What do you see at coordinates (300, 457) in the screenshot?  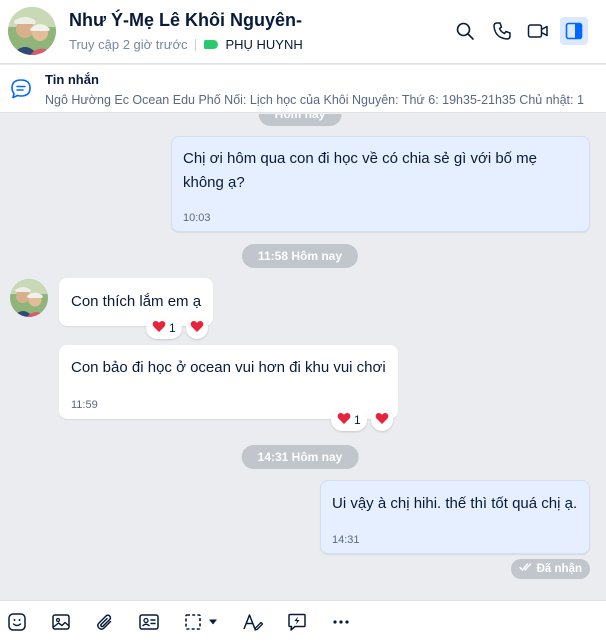 I see `time-divider: 14:31 Hôm nay` at bounding box center [300, 457].